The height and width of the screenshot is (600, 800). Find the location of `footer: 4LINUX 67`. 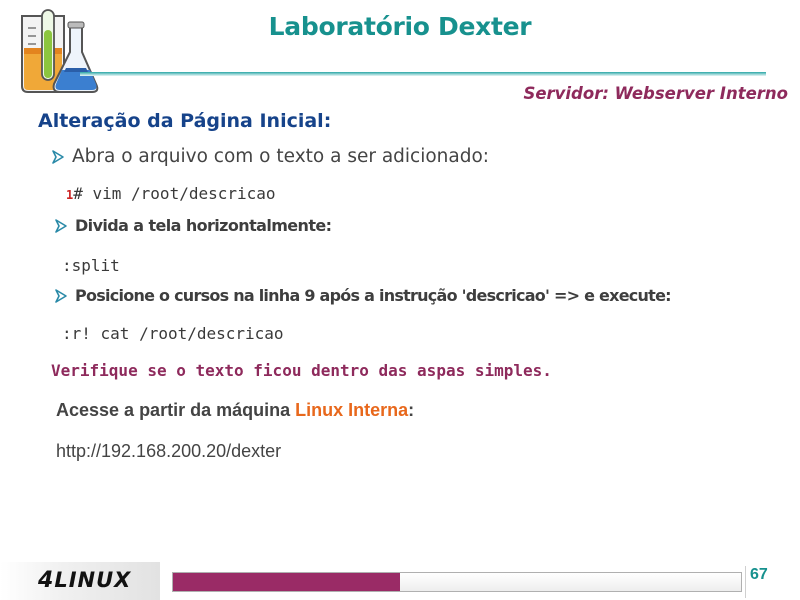

footer: 4LINUX 67 is located at coordinates (400, 581).